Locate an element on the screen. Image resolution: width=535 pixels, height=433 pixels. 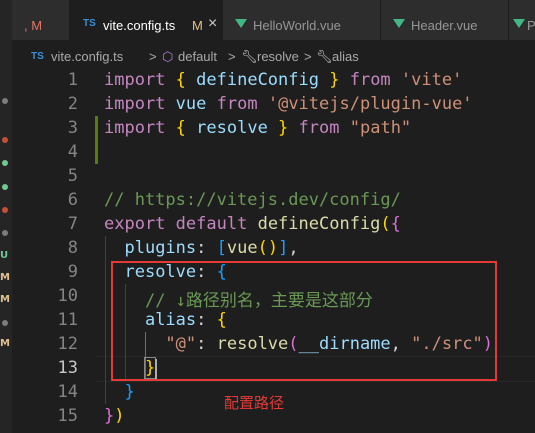
code-line: import { resolve } from "path" is located at coordinates (258, 128).